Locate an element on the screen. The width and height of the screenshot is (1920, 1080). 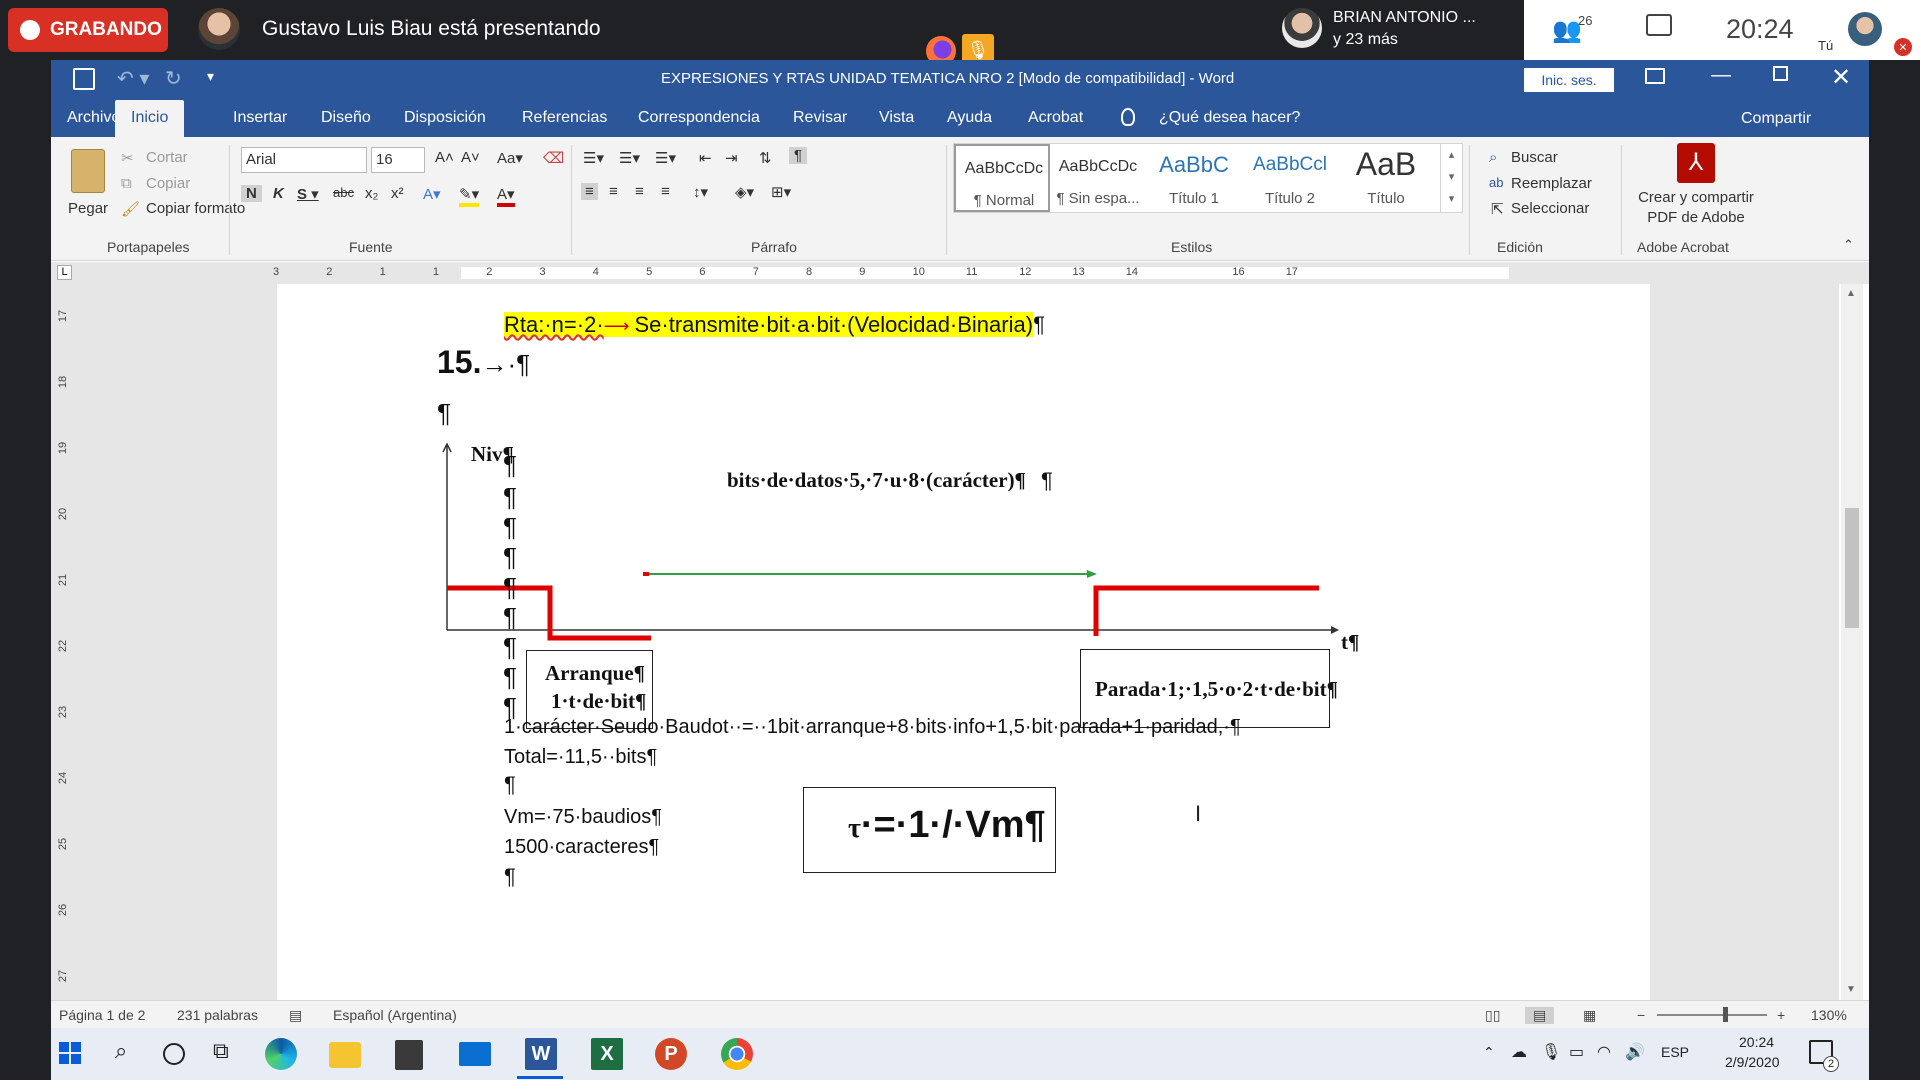
find-button: Buscar is located at coordinates (1534, 157).